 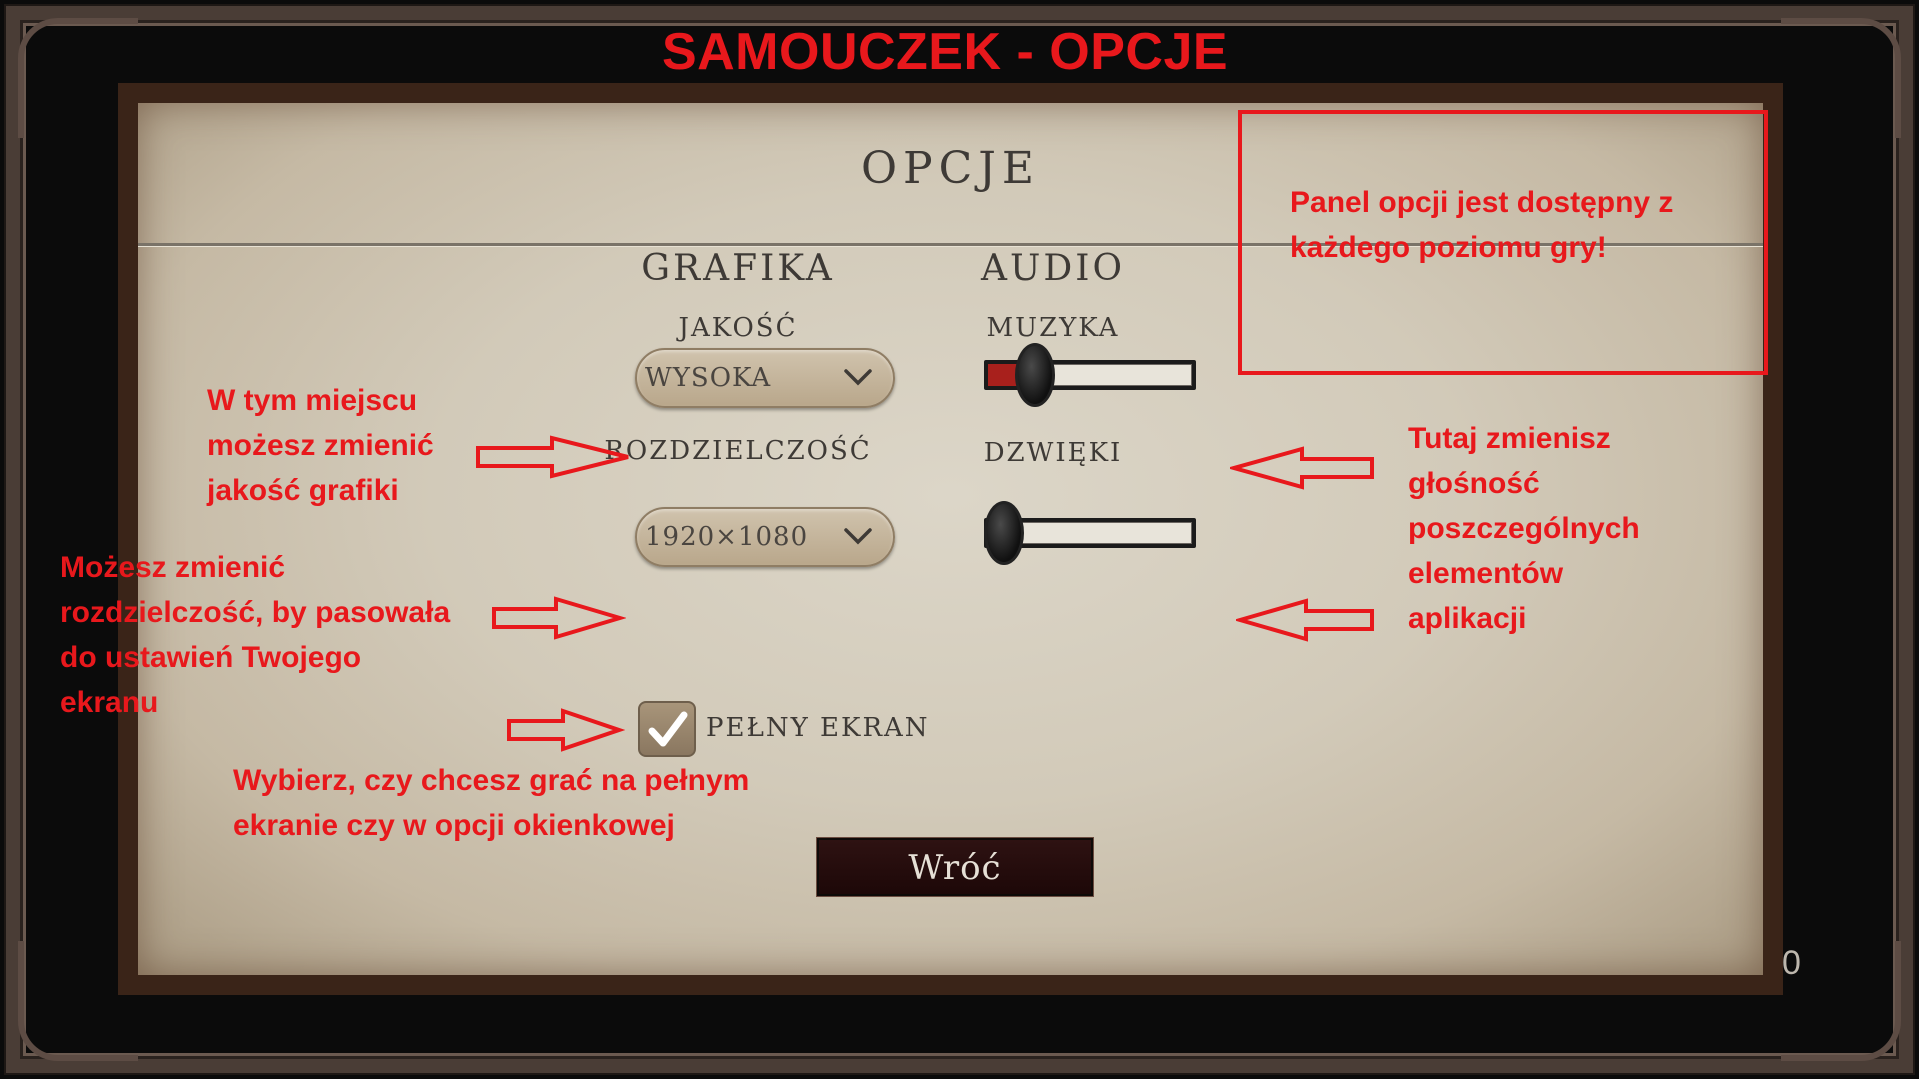 I want to click on music-label: MUZYKA, so click(x=1053, y=328).